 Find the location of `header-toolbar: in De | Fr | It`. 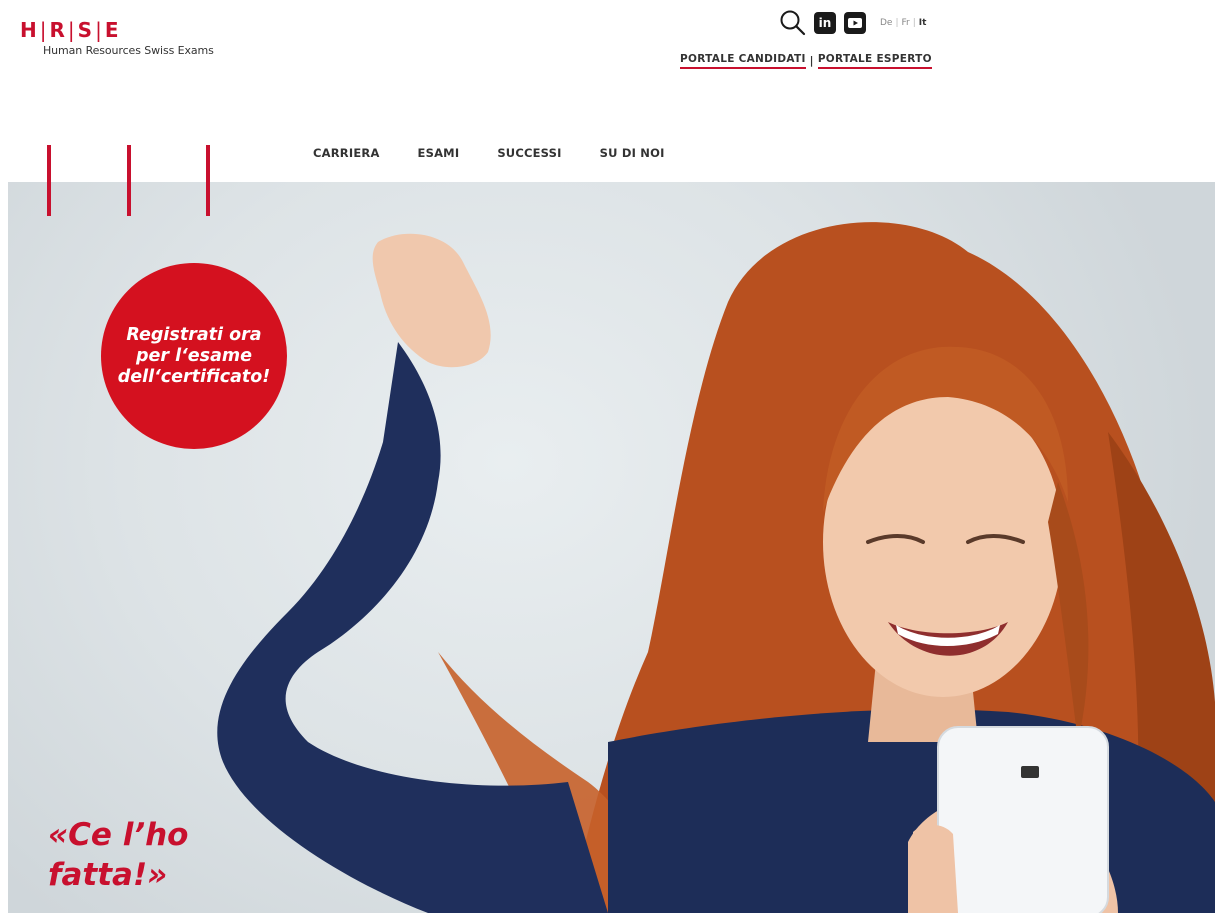

header-toolbar: in De | Fr | It is located at coordinates (852, 23).